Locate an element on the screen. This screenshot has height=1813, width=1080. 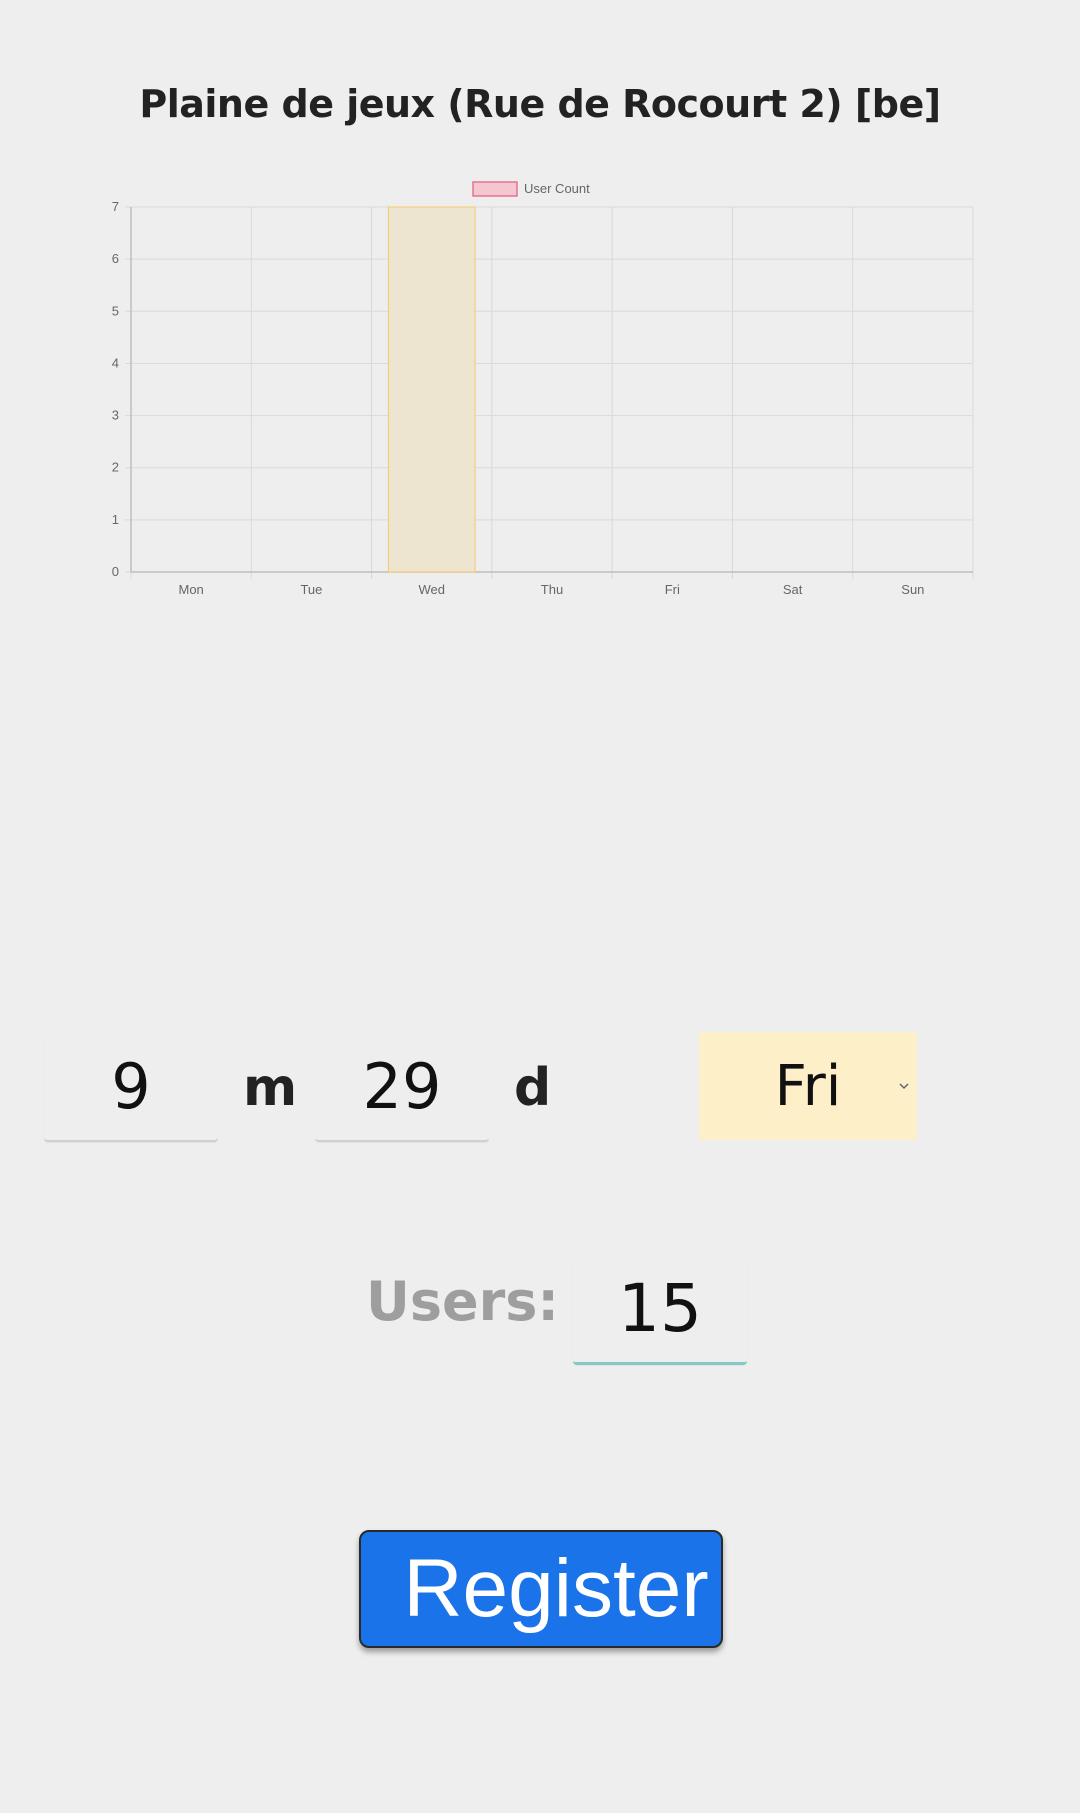
y-tick-label: 7 is located at coordinates (115, 206).